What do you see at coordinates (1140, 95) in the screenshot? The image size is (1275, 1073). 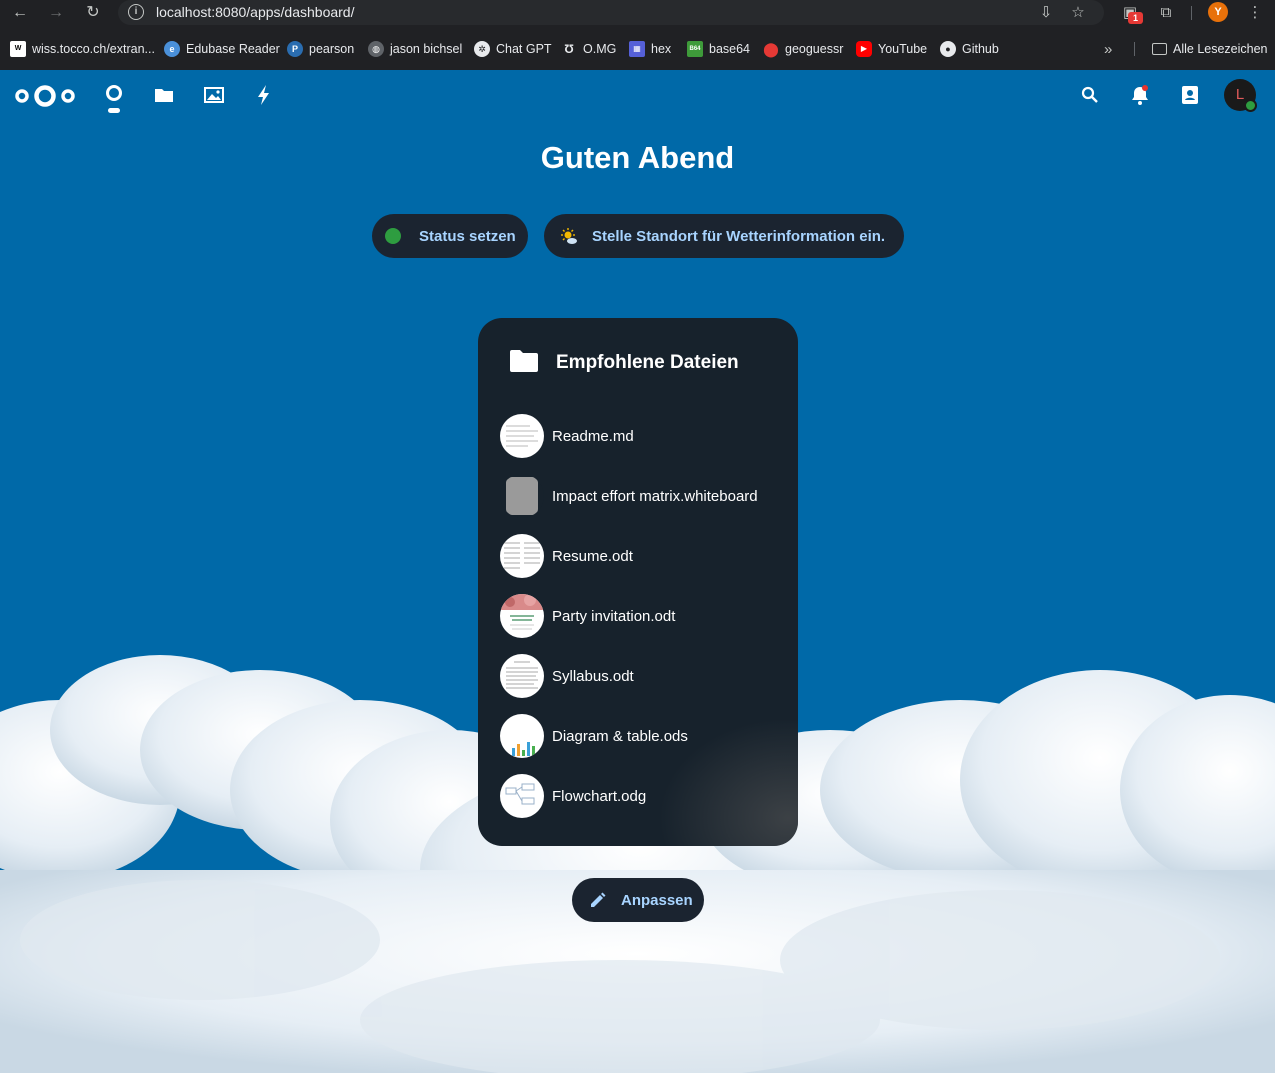 I see `notifications-bell-icon` at bounding box center [1140, 95].